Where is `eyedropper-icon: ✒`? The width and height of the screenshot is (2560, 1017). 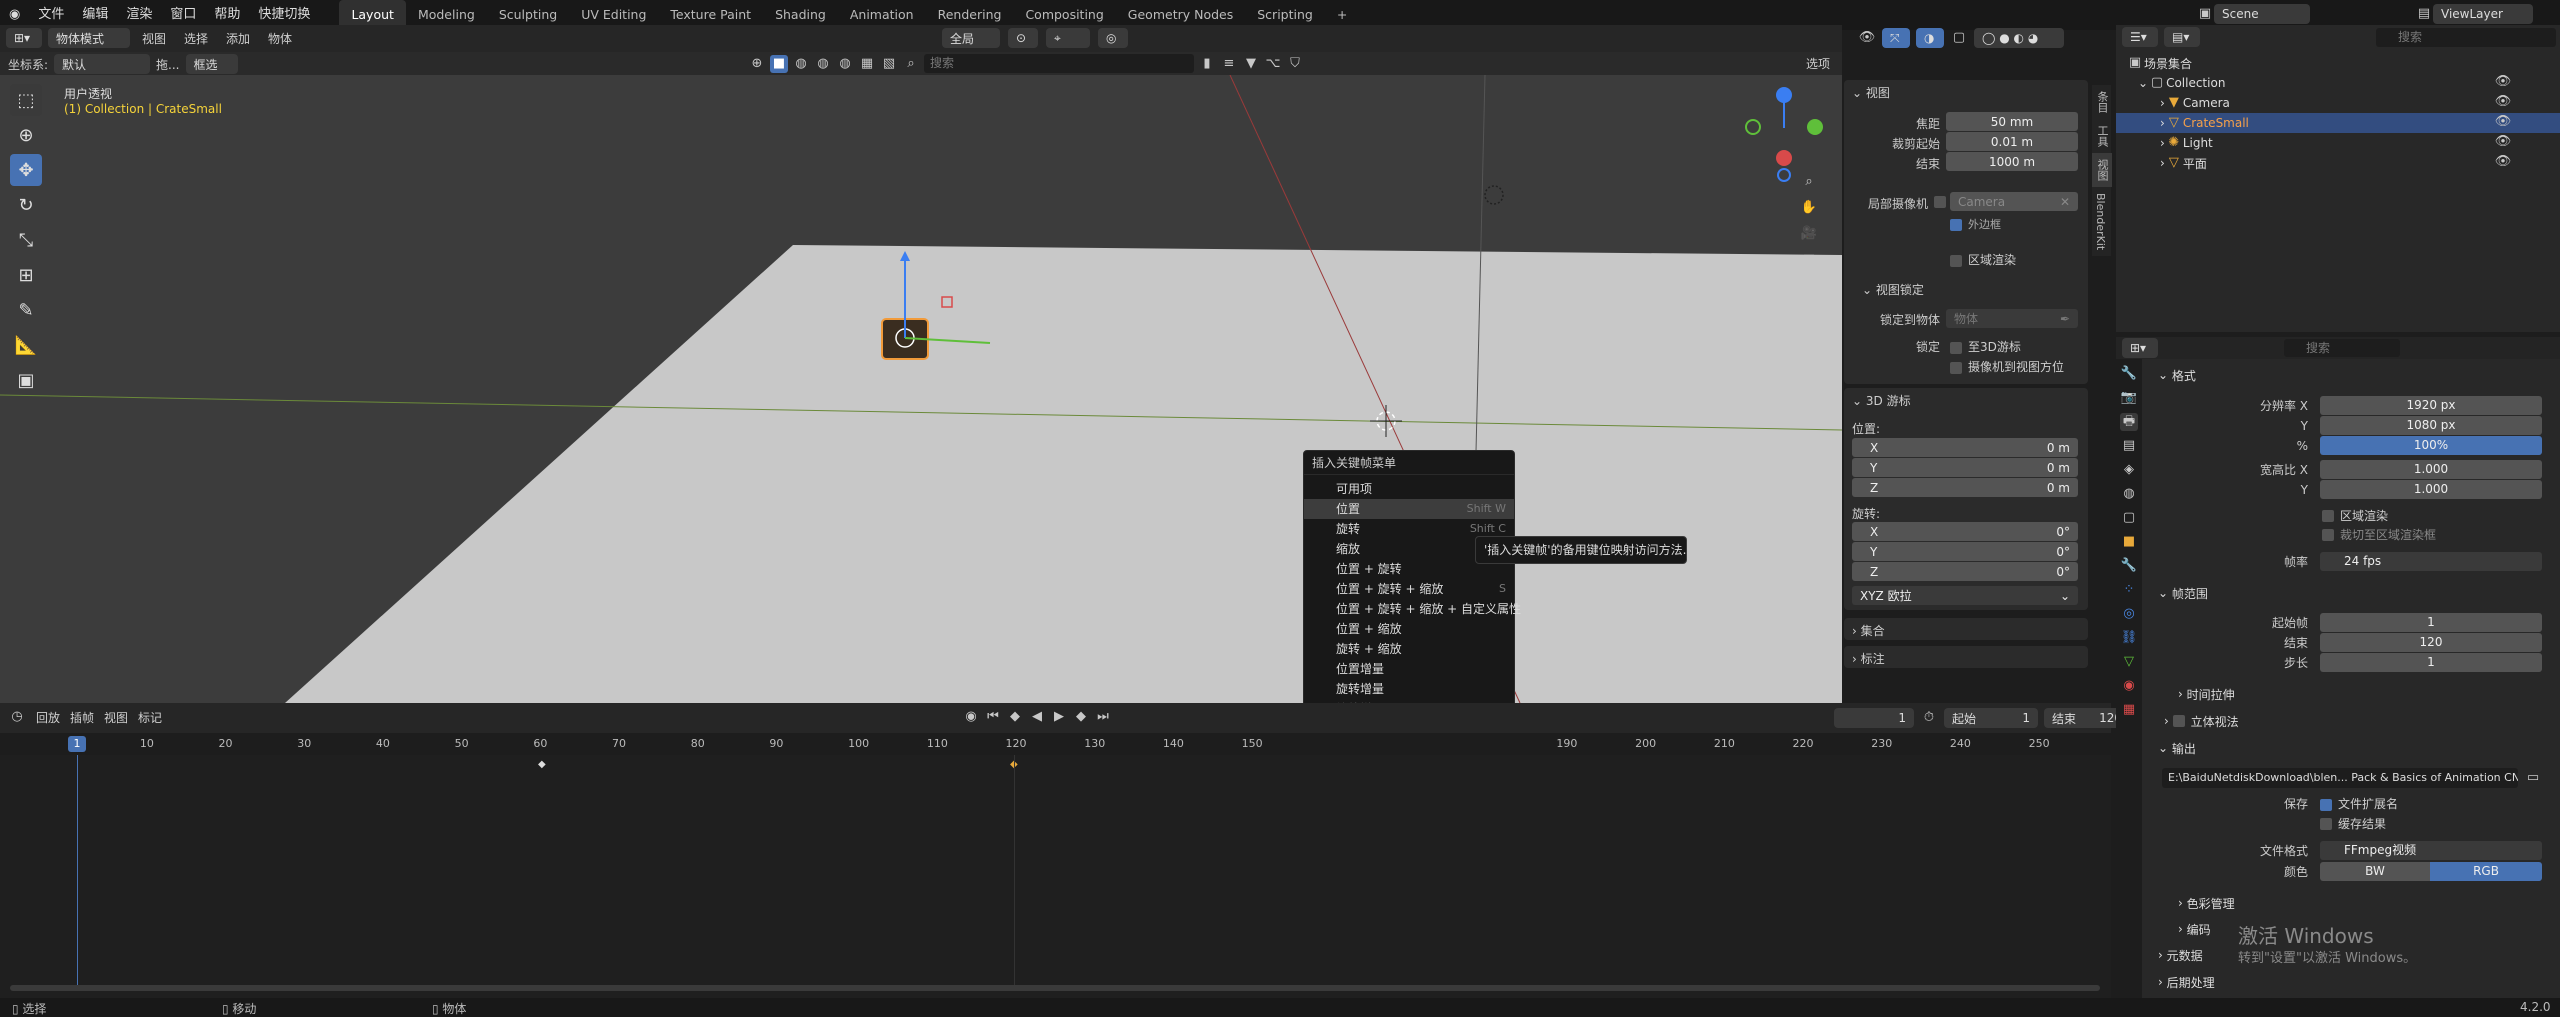
eyedropper-icon: ✒ is located at coordinates (2065, 319).